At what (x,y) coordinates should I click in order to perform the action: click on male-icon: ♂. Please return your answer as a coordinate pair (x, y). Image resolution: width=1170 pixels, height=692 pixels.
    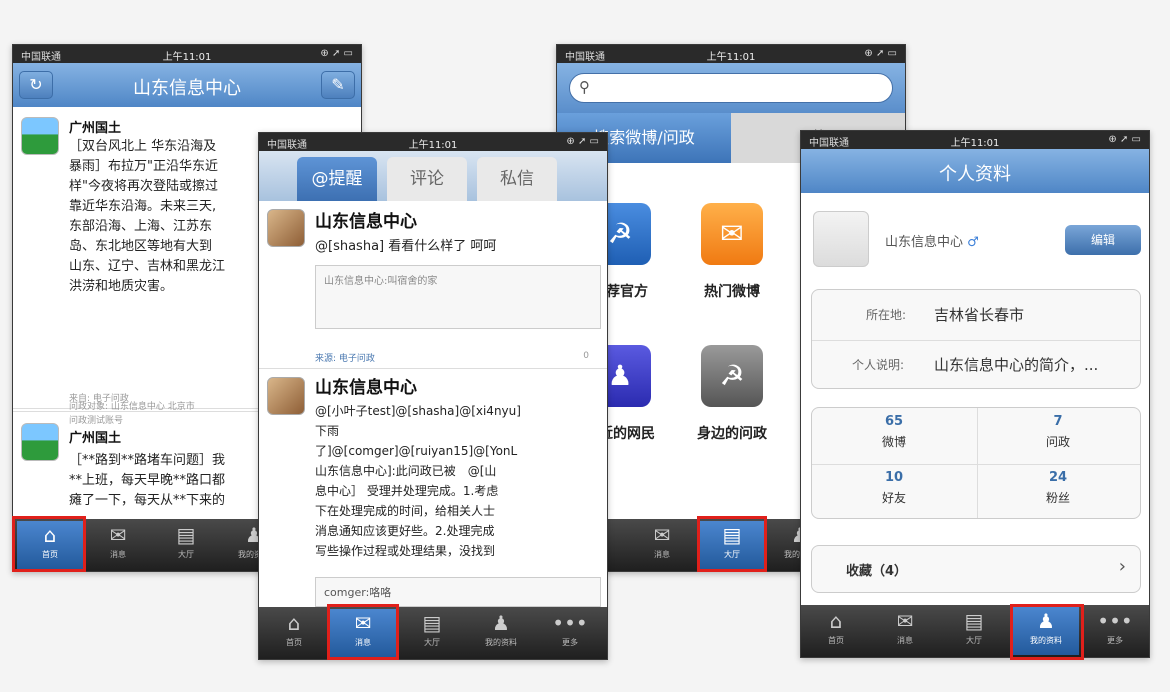
    Looking at the image, I should click on (973, 242).